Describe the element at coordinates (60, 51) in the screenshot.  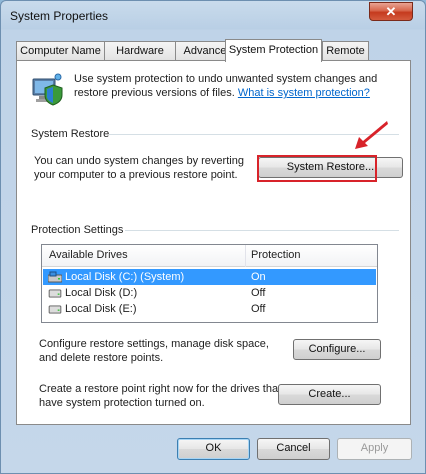
I see `tab-computer-name: Computer Name` at that location.